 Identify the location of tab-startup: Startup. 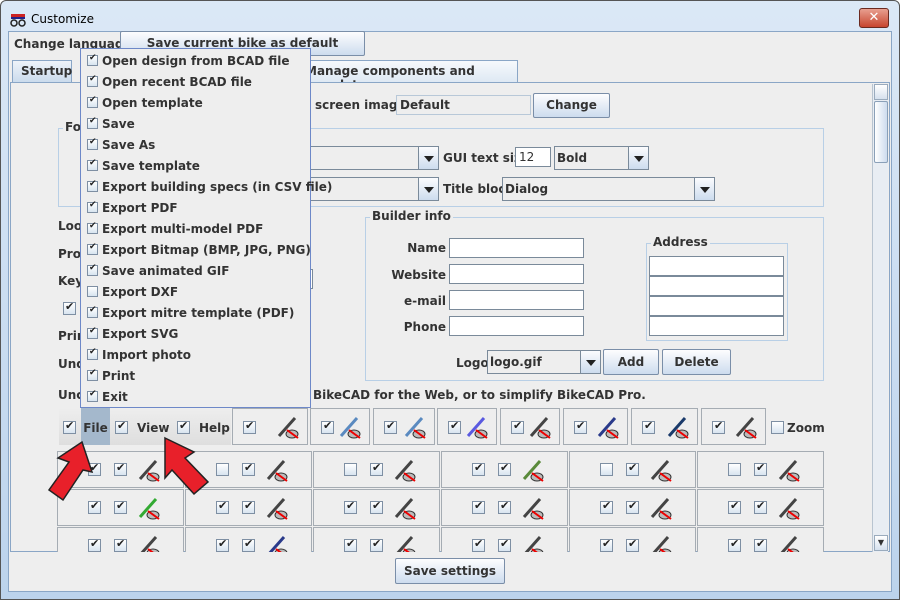
(42, 71).